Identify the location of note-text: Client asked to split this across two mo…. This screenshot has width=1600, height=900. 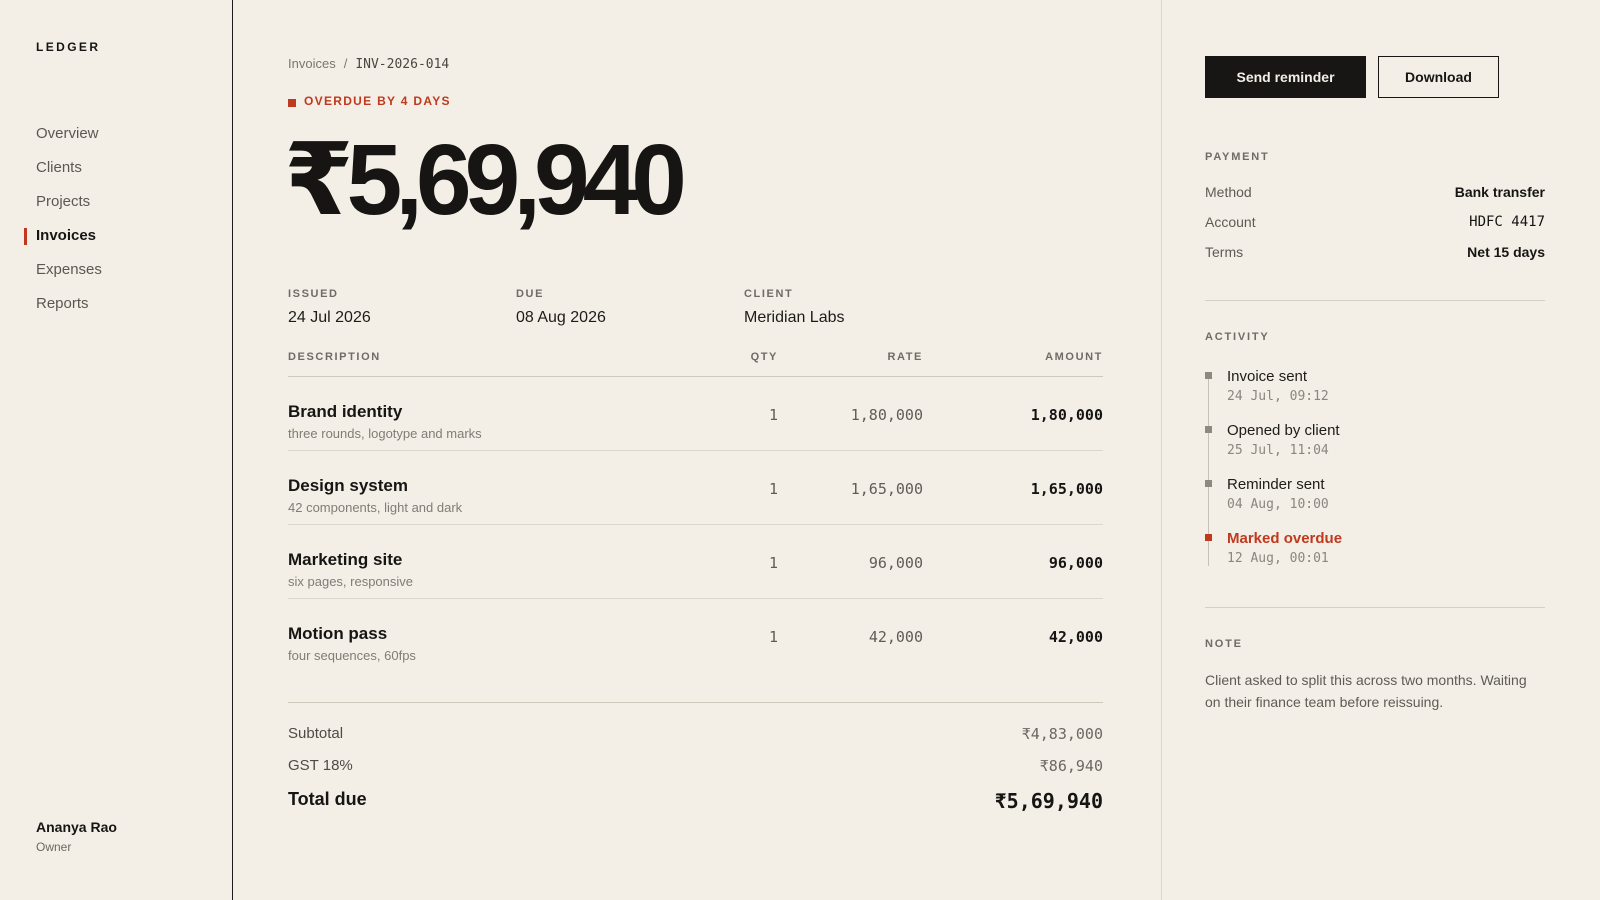
(1366, 691).